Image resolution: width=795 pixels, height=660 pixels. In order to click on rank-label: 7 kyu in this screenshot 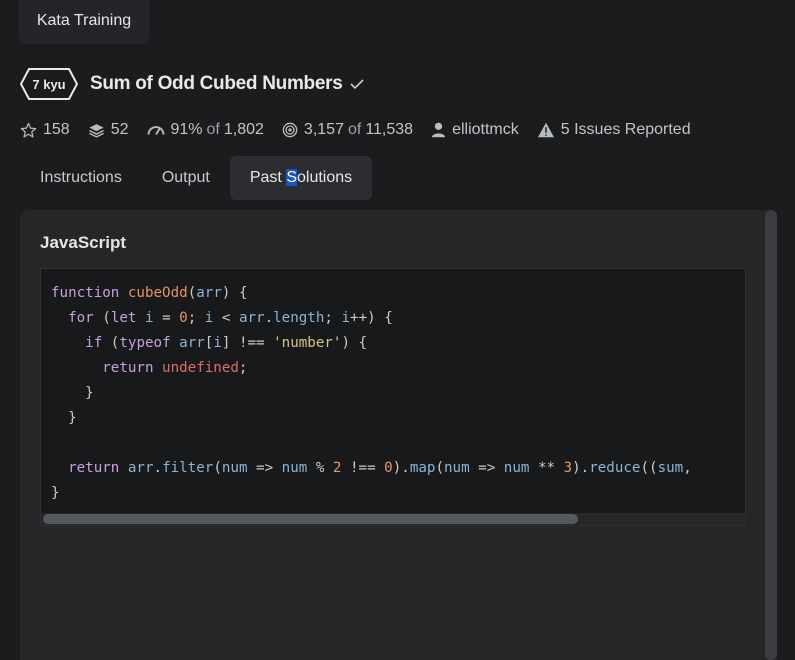, I will do `click(49, 84)`.